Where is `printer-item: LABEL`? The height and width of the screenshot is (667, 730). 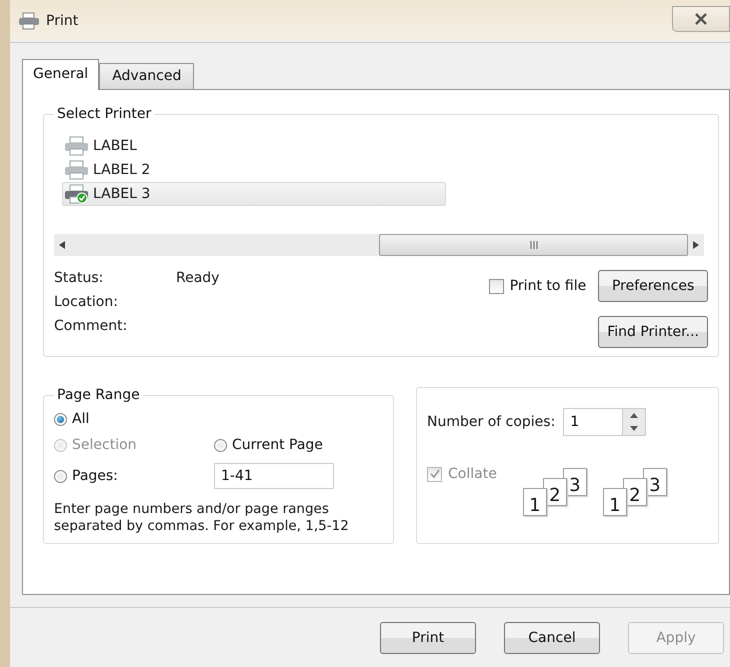
printer-item: LABEL is located at coordinates (254, 146).